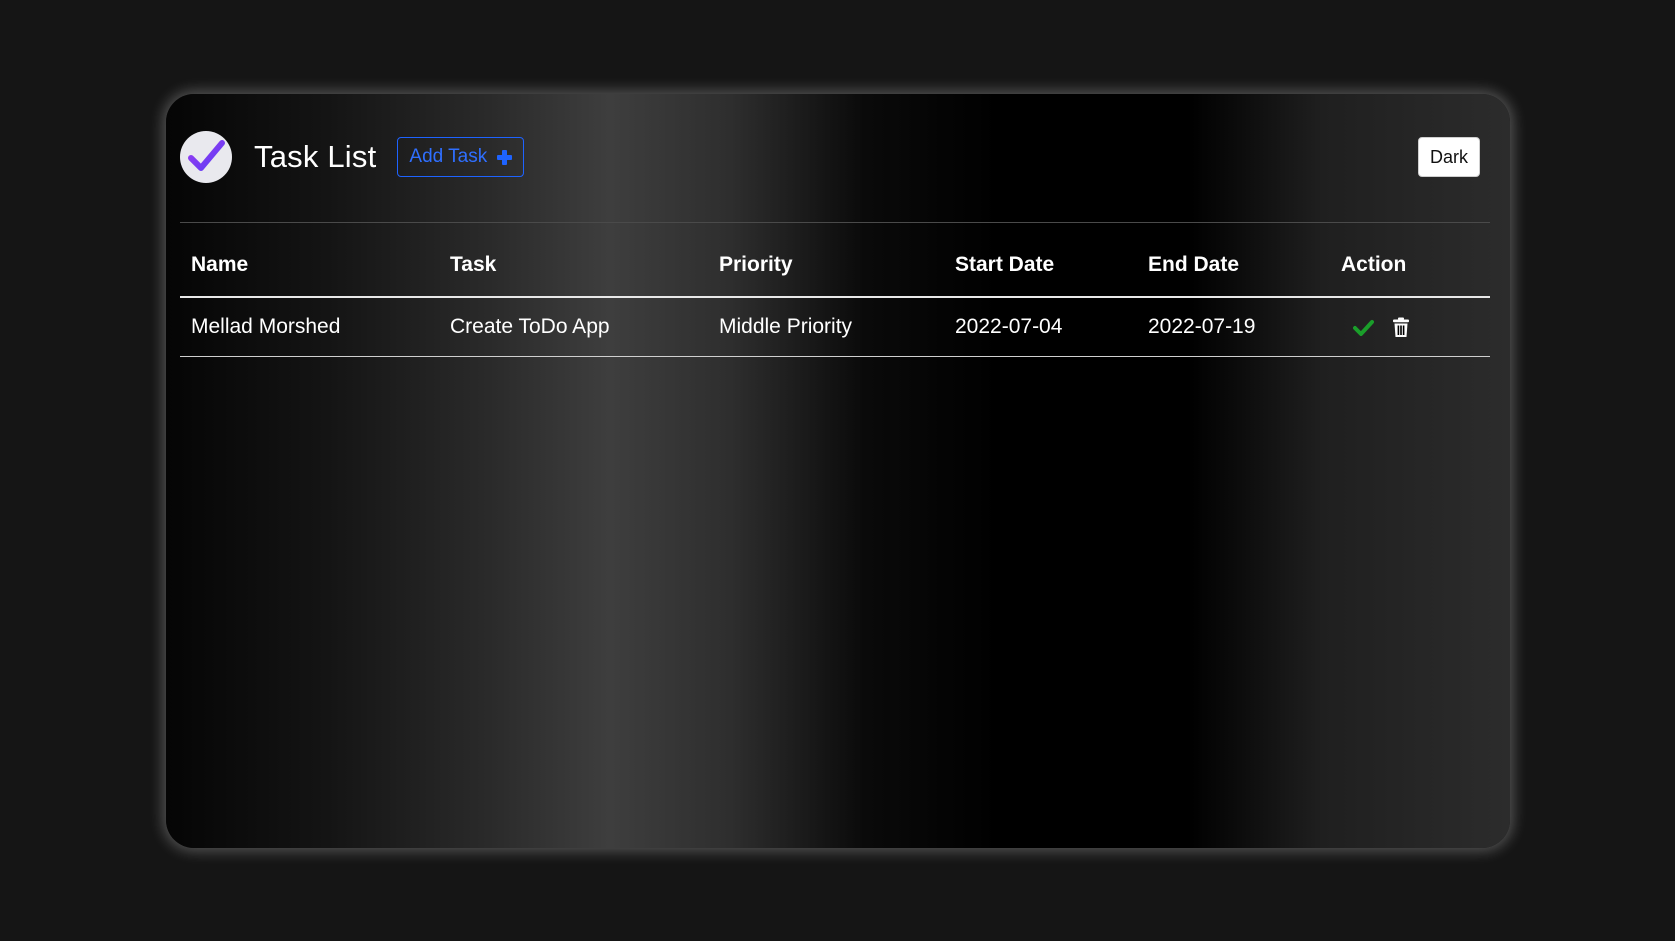  What do you see at coordinates (1448, 157) in the screenshot?
I see `theme-toggle-button: Dark` at bounding box center [1448, 157].